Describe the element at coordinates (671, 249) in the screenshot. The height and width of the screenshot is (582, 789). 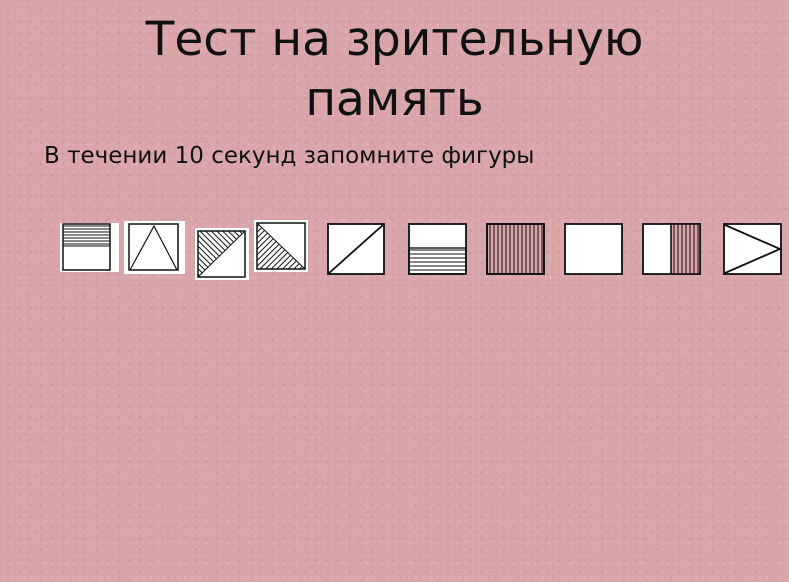
I see `figure-right-half-vertical-stripes` at that location.